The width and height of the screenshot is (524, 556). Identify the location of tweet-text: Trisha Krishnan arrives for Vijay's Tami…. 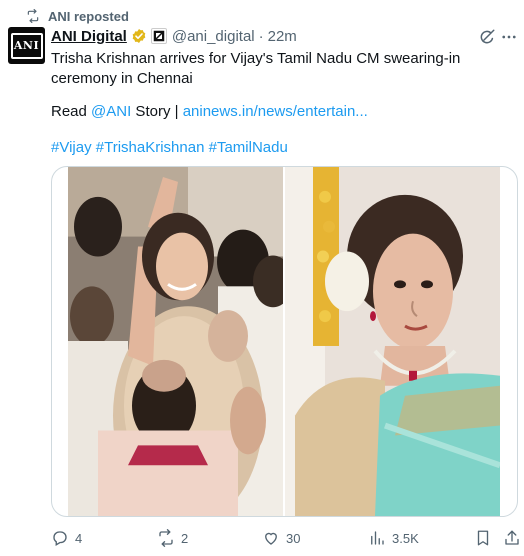
(285, 69).